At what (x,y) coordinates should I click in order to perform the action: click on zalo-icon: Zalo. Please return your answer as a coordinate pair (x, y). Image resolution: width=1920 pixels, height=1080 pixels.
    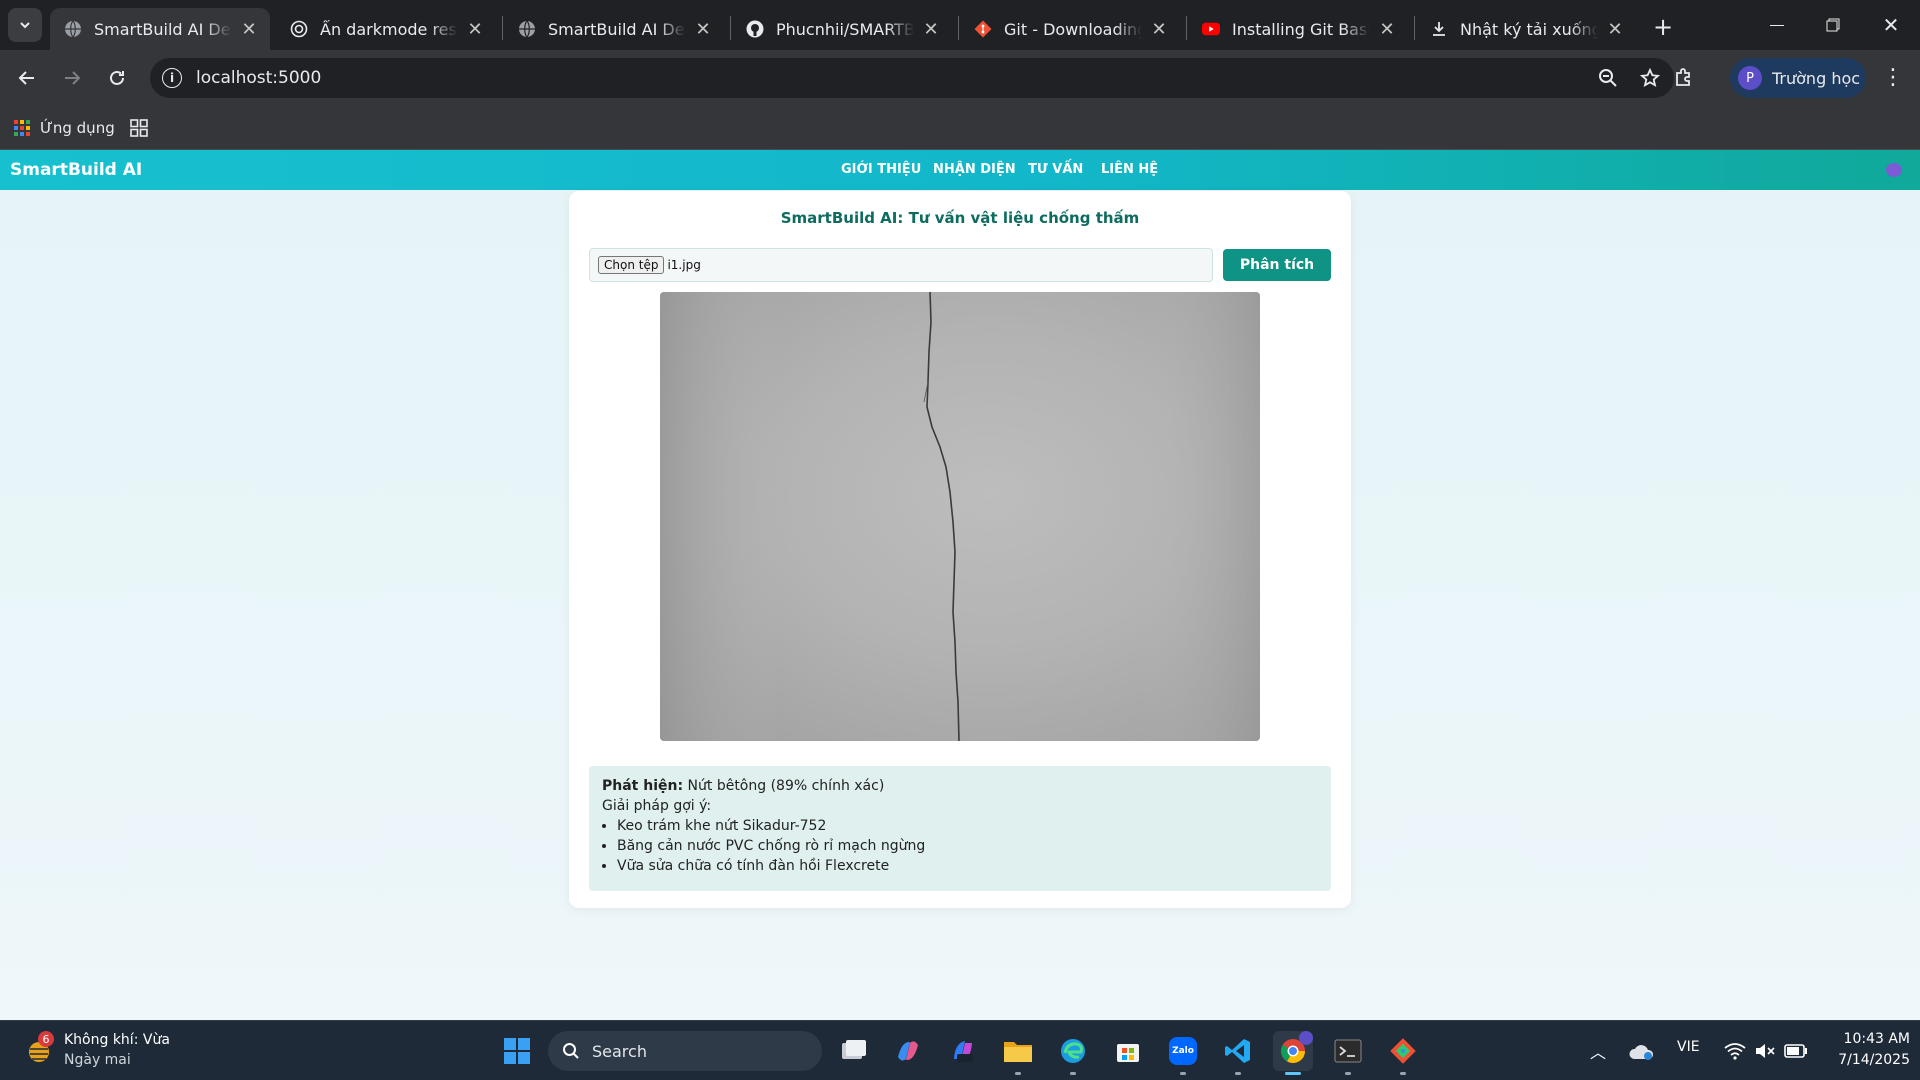
    Looking at the image, I should click on (1183, 1051).